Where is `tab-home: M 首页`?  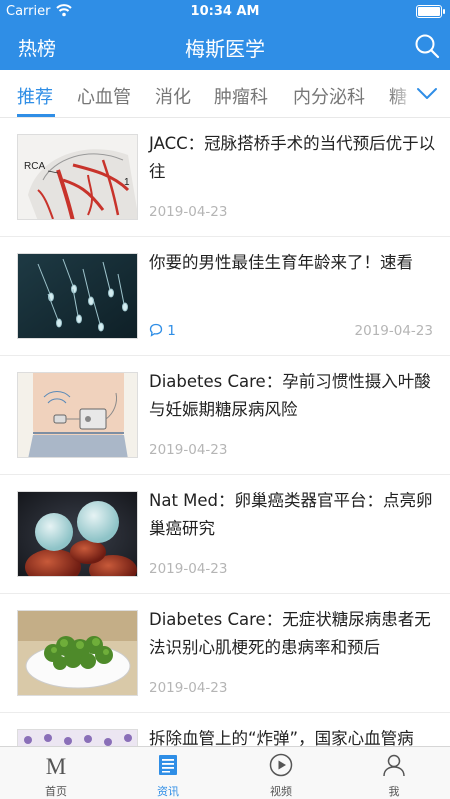 tab-home: M 首页 is located at coordinates (56, 773).